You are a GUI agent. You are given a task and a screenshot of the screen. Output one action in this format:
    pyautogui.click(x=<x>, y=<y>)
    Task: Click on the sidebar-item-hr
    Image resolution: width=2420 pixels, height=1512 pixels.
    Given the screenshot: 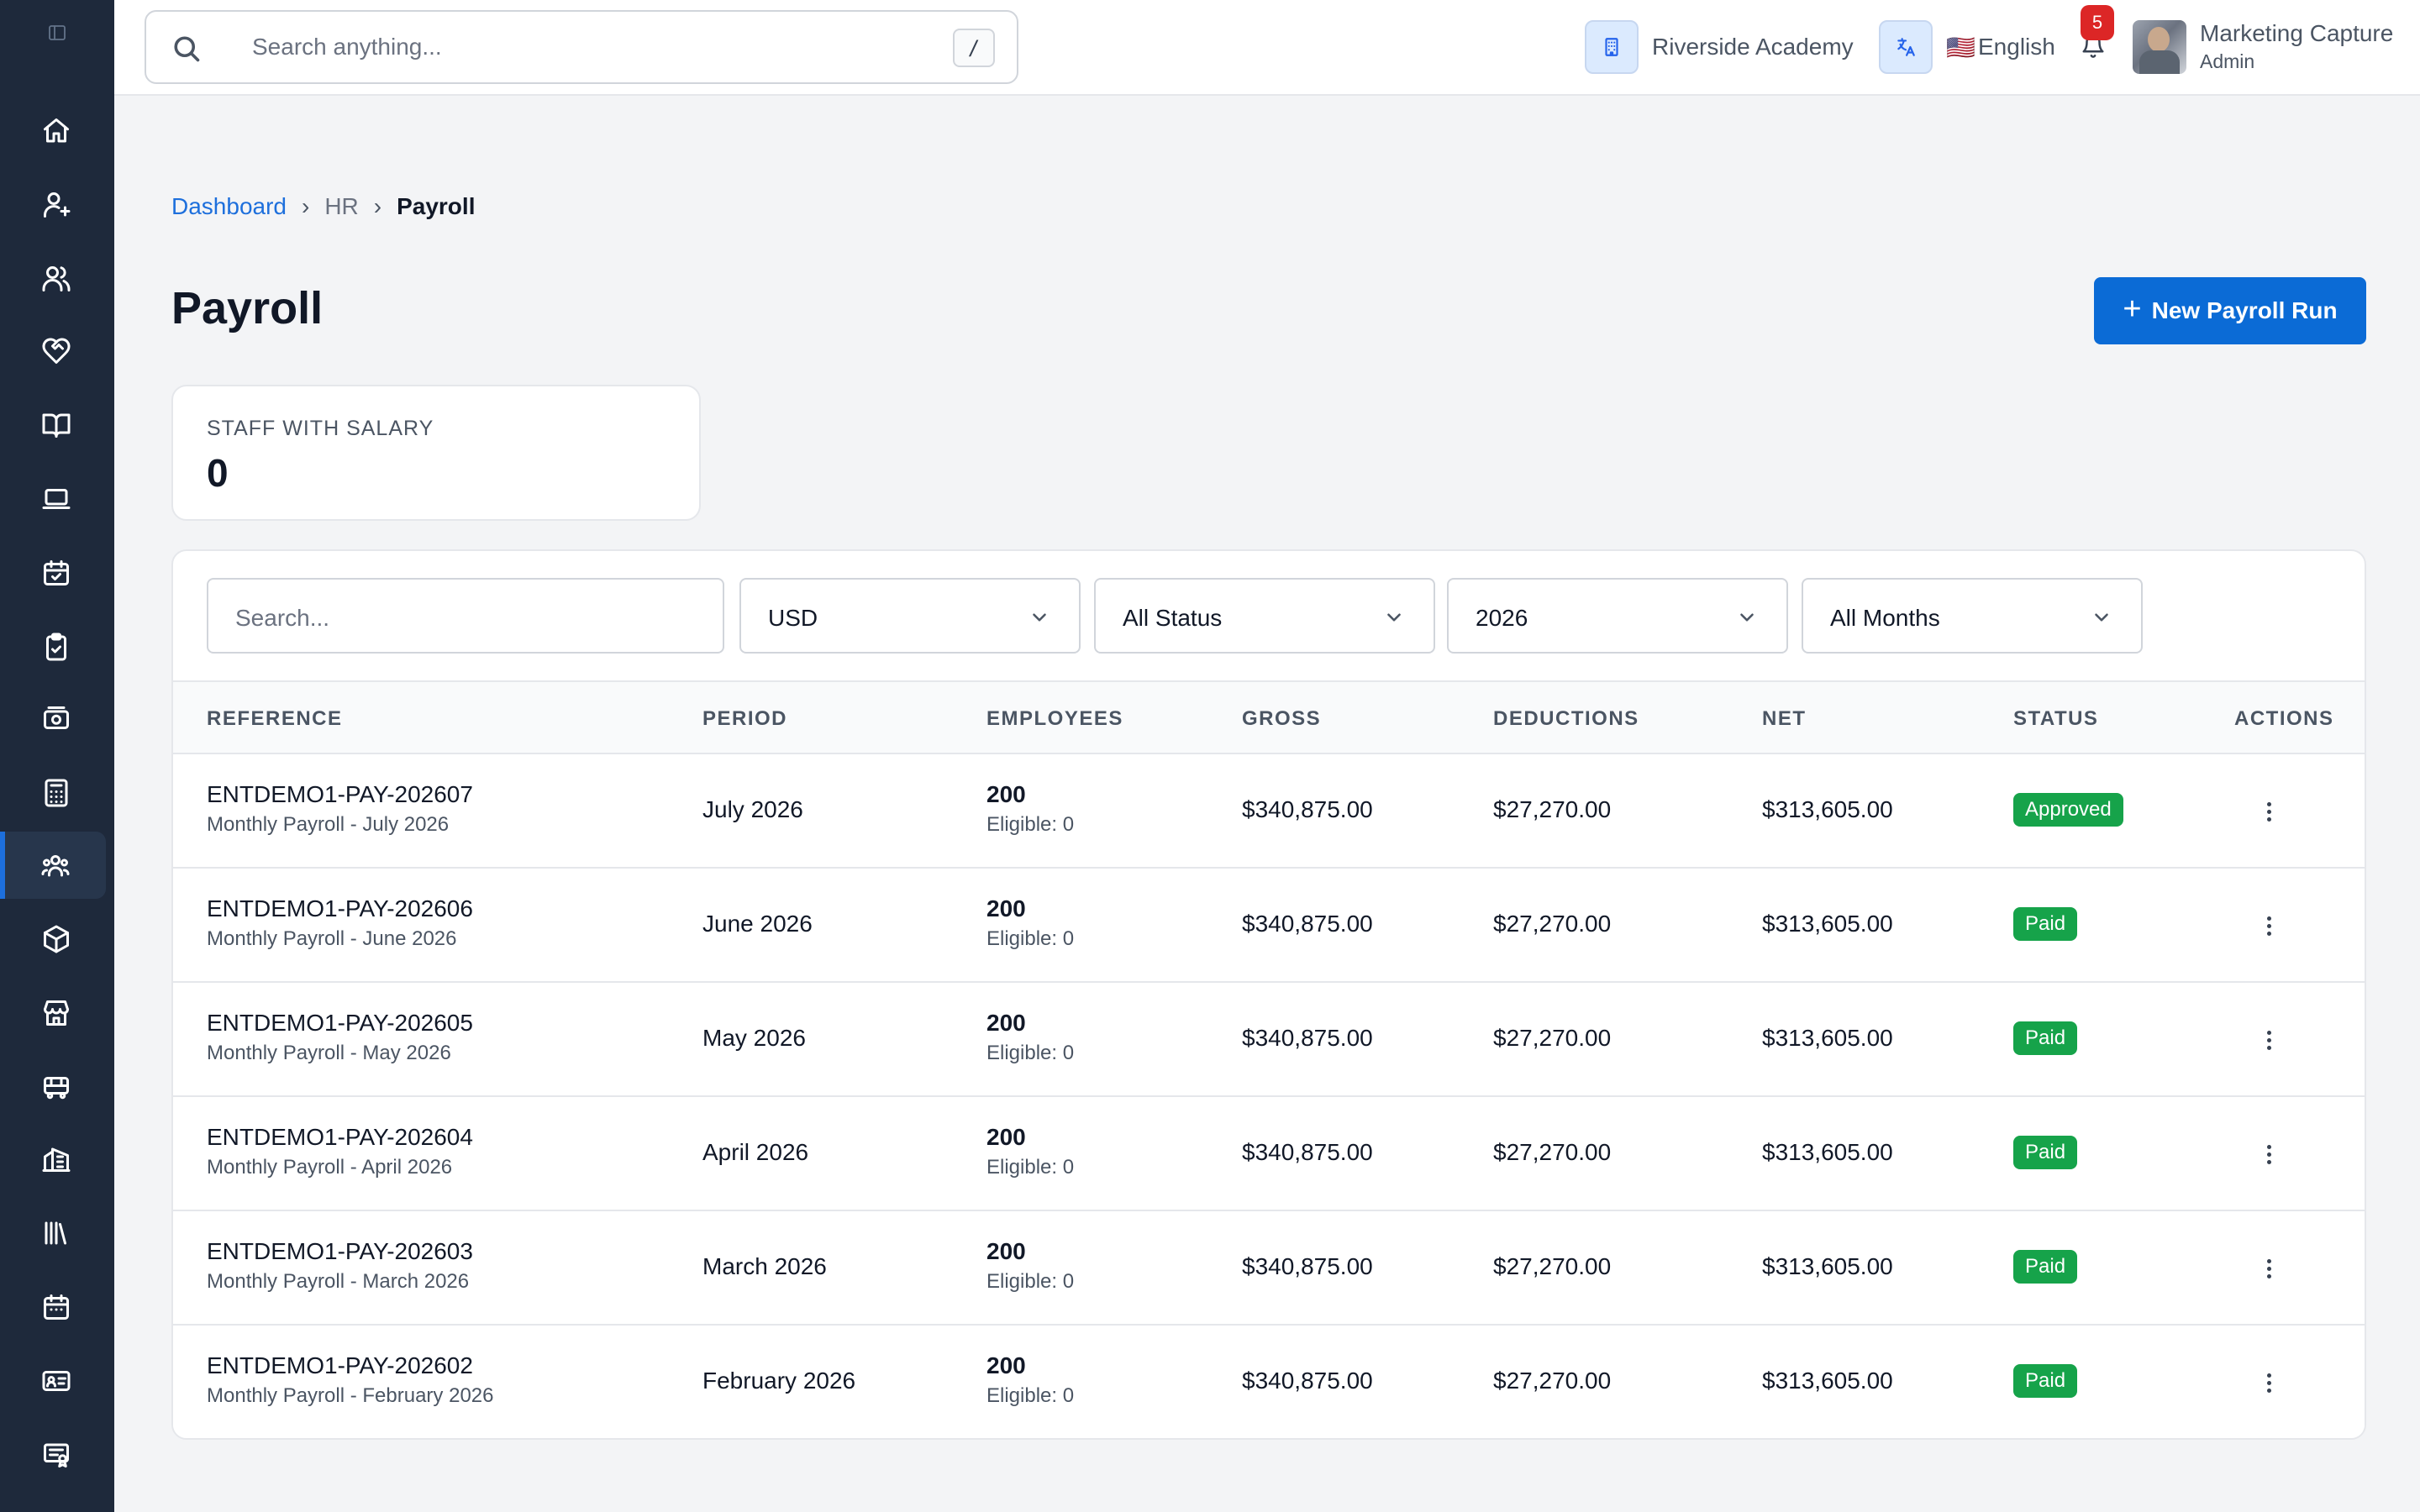 What is the action you would take?
    pyautogui.click(x=53, y=865)
    